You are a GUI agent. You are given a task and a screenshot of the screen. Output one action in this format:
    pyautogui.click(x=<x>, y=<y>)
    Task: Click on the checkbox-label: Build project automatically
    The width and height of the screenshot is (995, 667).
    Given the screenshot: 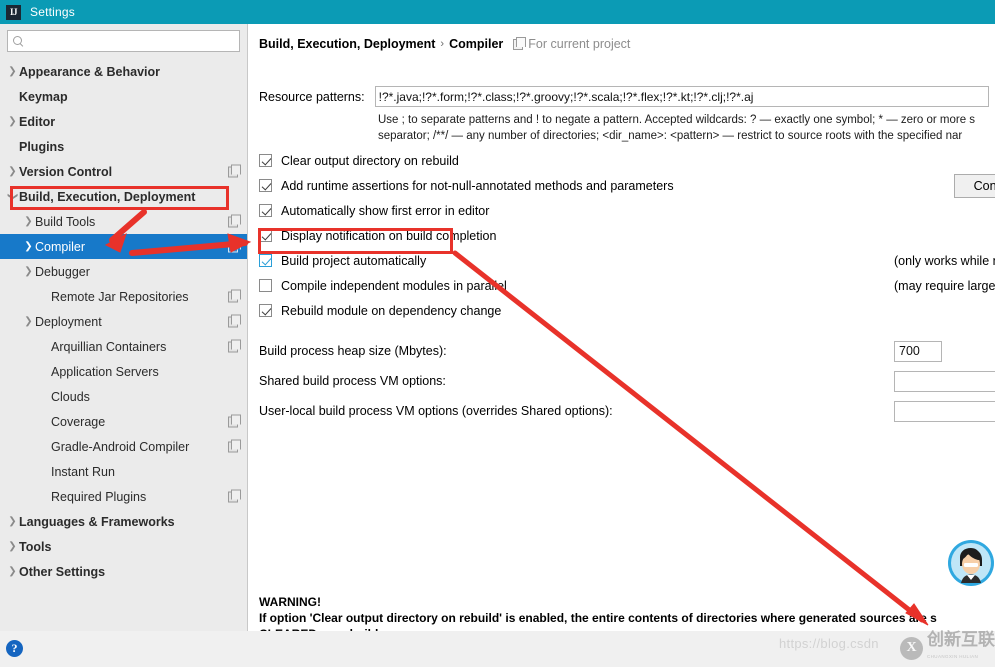 What is the action you would take?
    pyautogui.click(x=354, y=260)
    